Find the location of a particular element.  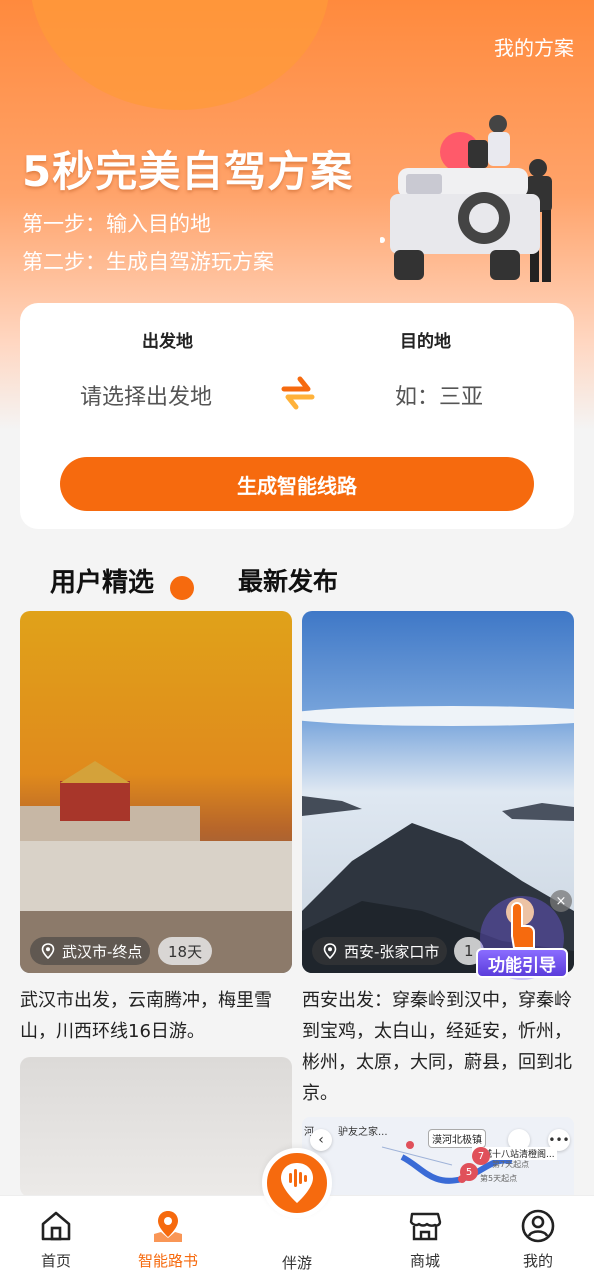

location-pill: 武汉市-终点 is located at coordinates (90, 951).